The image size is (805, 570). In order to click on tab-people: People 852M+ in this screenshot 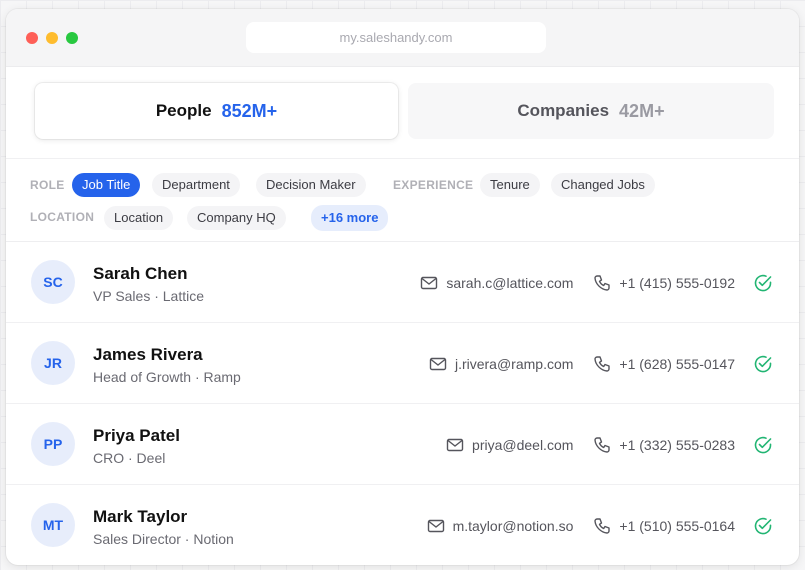, I will do `click(216, 111)`.